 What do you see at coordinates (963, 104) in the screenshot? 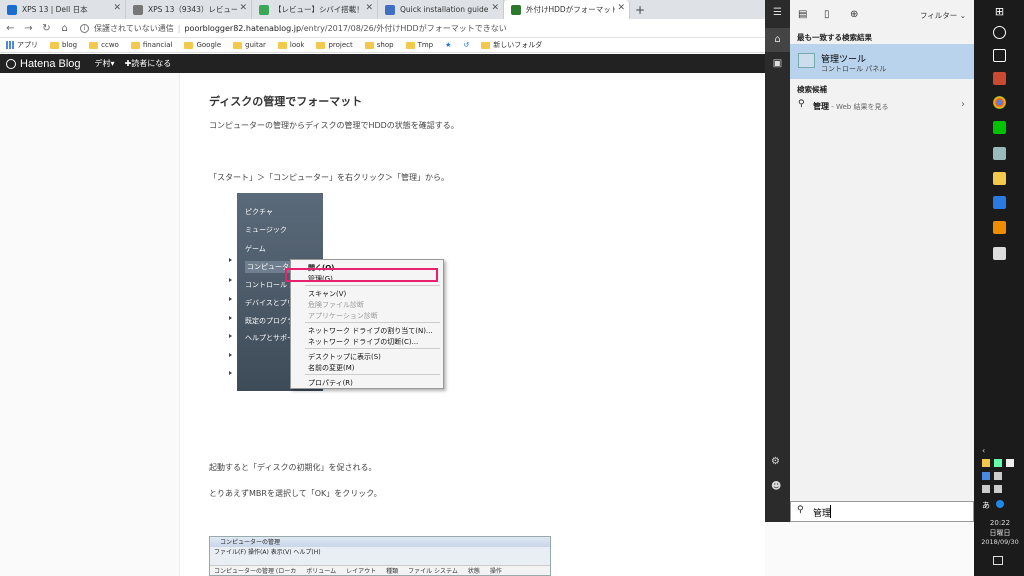
I see `chevron-right-icon: ›` at bounding box center [963, 104].